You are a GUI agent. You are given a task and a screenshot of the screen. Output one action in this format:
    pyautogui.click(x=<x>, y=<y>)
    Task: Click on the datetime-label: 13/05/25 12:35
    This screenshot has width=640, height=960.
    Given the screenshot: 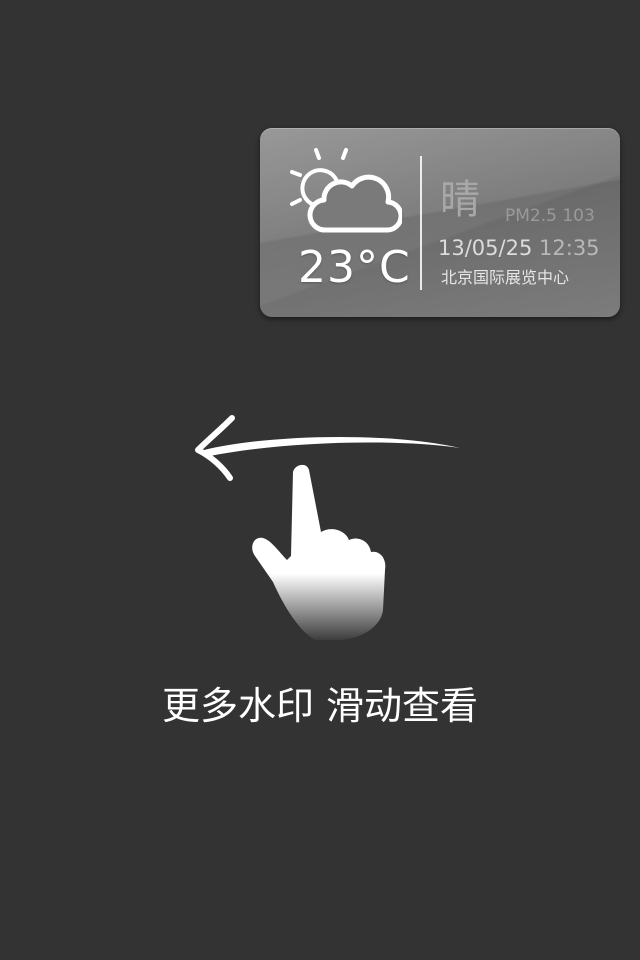 What is the action you would take?
    pyautogui.click(x=519, y=248)
    